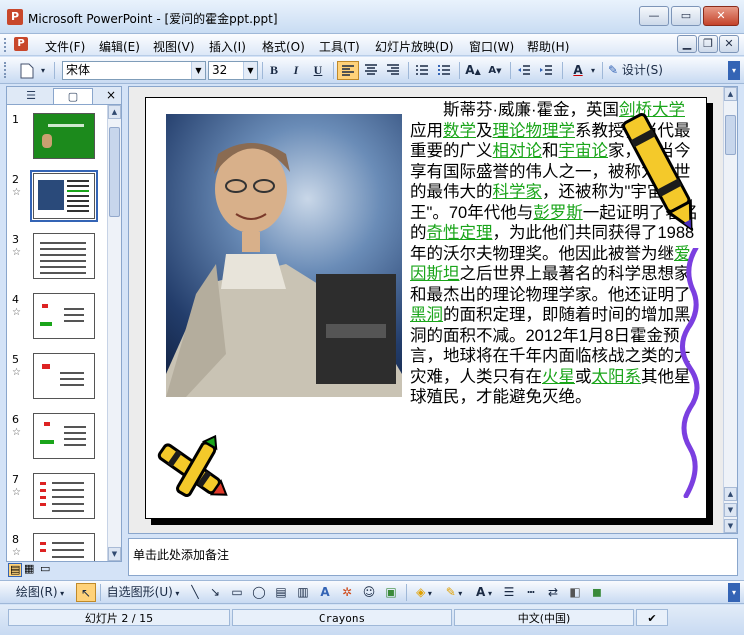  I want to click on tab-slides: ▢, so click(73, 96).